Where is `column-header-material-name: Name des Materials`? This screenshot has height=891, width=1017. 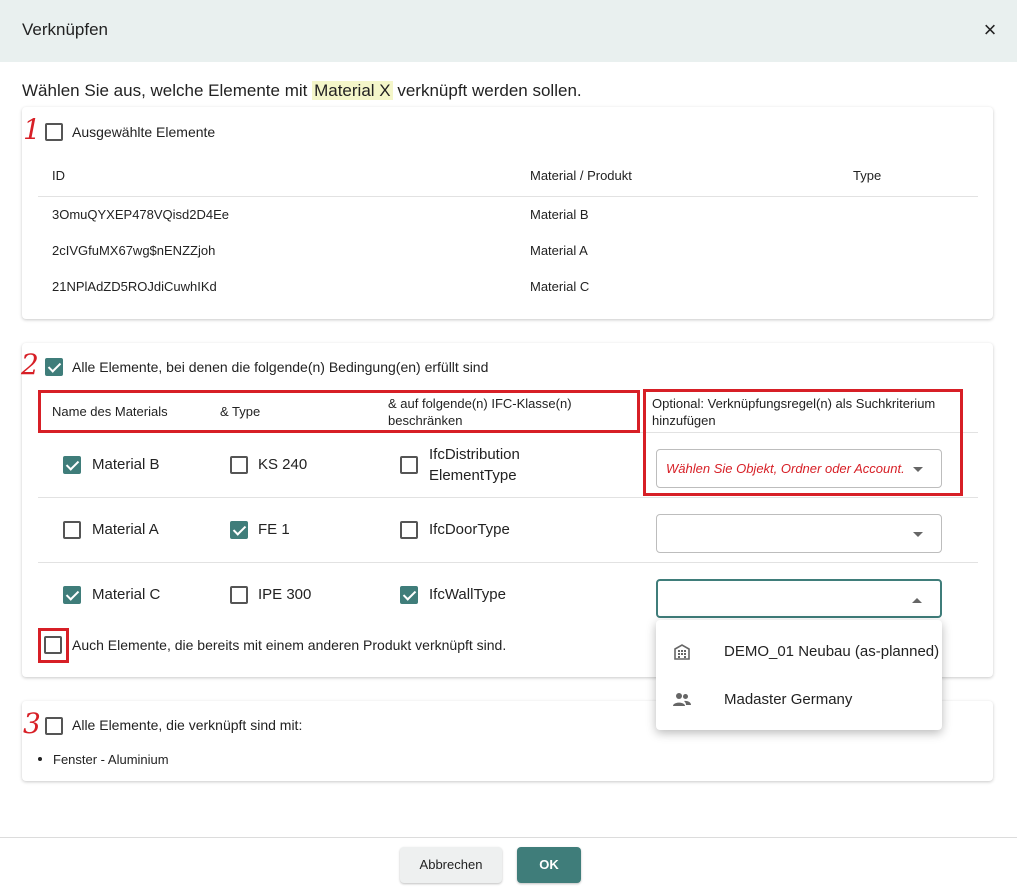 column-header-material-name: Name des Materials is located at coordinates (110, 411).